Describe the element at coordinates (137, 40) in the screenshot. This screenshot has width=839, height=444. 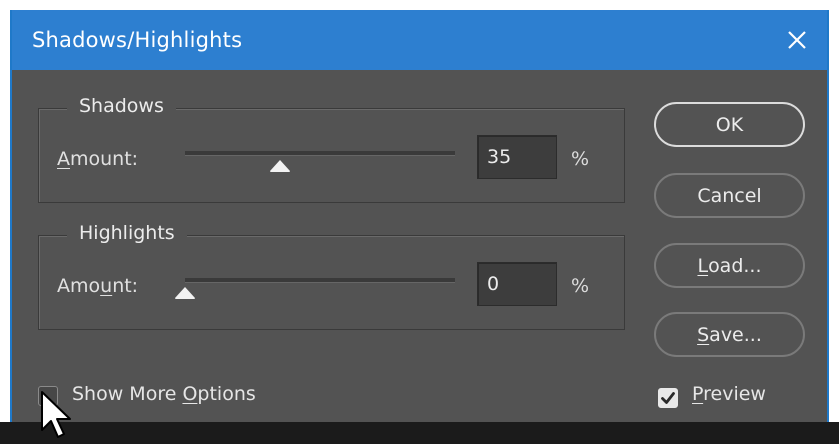
I see `dialog-title: Shadows/Highlights` at that location.